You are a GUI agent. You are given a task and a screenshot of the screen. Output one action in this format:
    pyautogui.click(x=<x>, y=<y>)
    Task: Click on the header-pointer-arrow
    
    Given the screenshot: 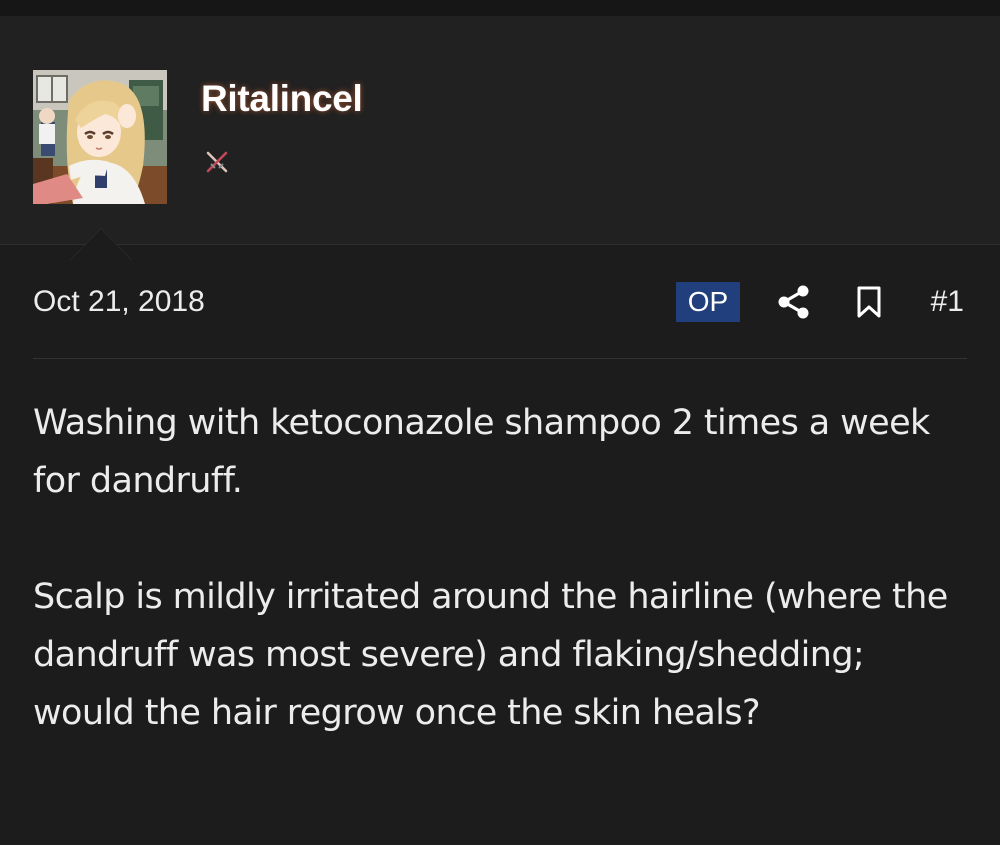 What is the action you would take?
    pyautogui.click(x=101, y=244)
    